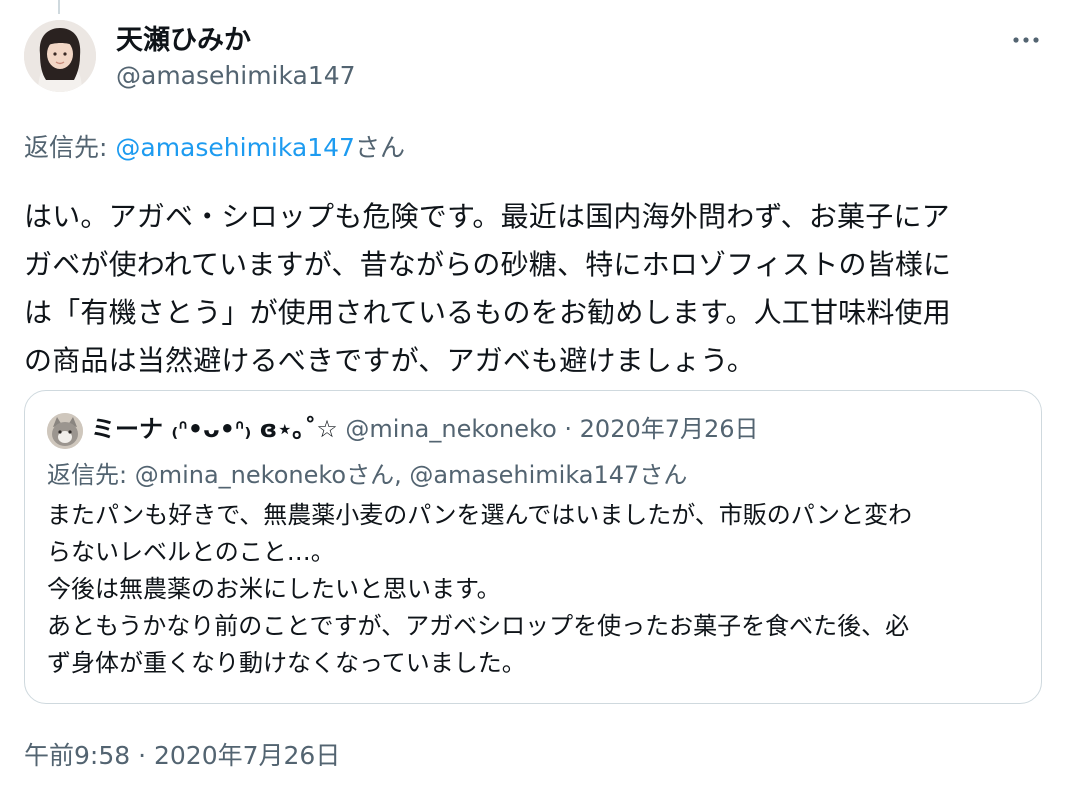  What do you see at coordinates (411, 475) in the screenshot?
I see `quoted-reply-handles: @mina_nekonekoさん, @amasehimika147さん` at bounding box center [411, 475].